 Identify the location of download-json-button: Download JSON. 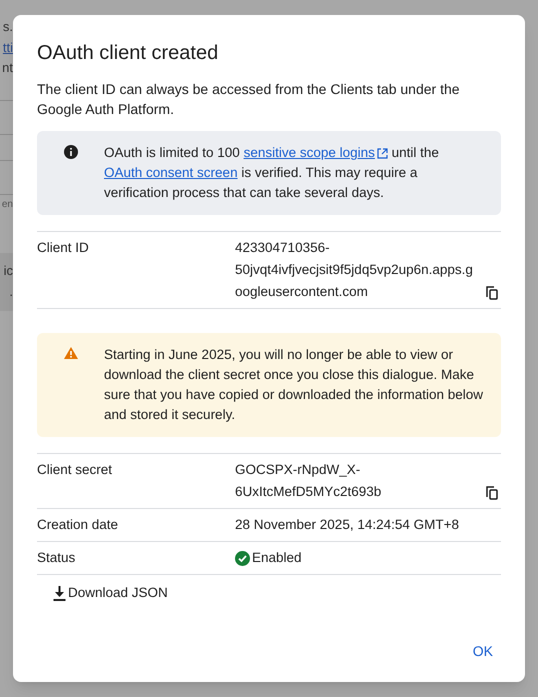
(110, 593).